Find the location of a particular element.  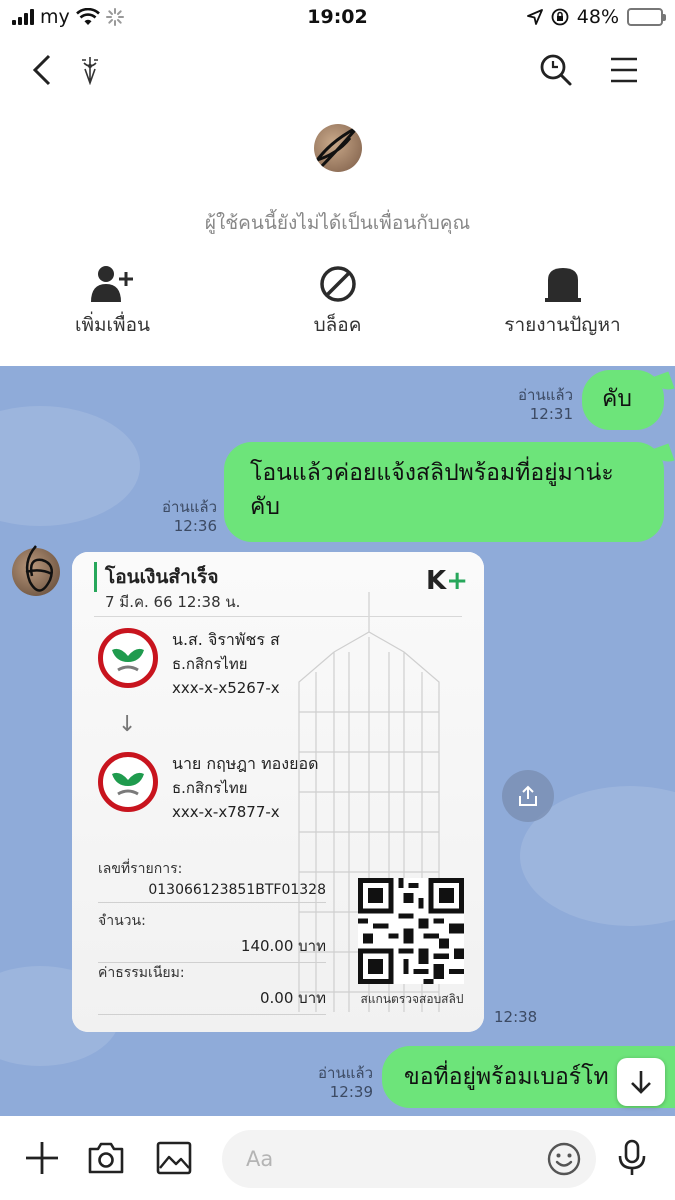

receiver-name: นาย กฤษฎา ทองยอด is located at coordinates (245, 763).